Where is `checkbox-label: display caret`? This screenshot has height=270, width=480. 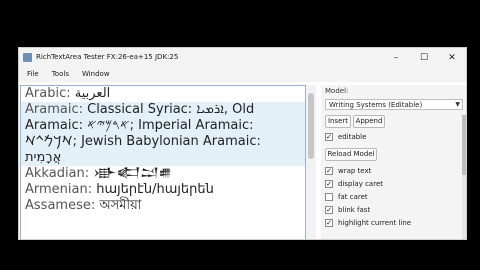
checkbox-label: display caret is located at coordinates (360, 184).